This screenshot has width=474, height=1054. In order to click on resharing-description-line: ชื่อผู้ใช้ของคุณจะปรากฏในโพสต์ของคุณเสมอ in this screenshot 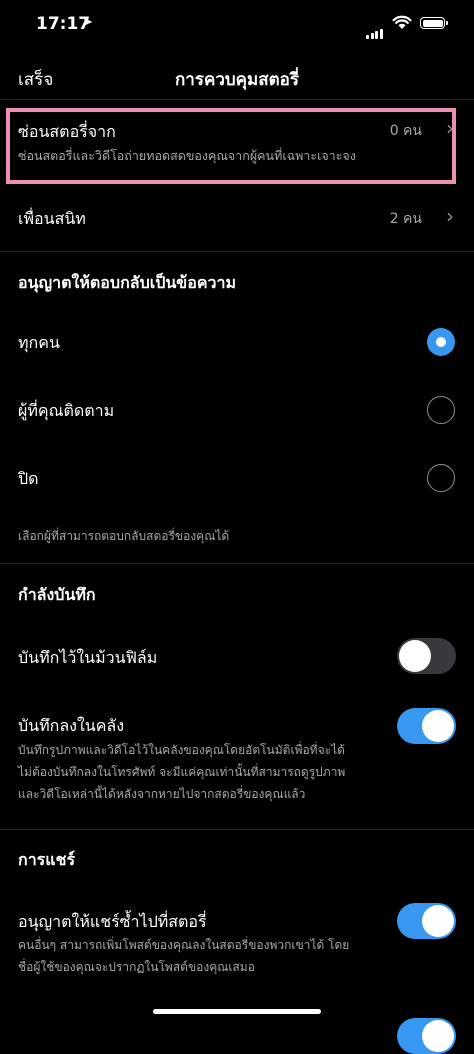, I will do `click(136, 967)`.